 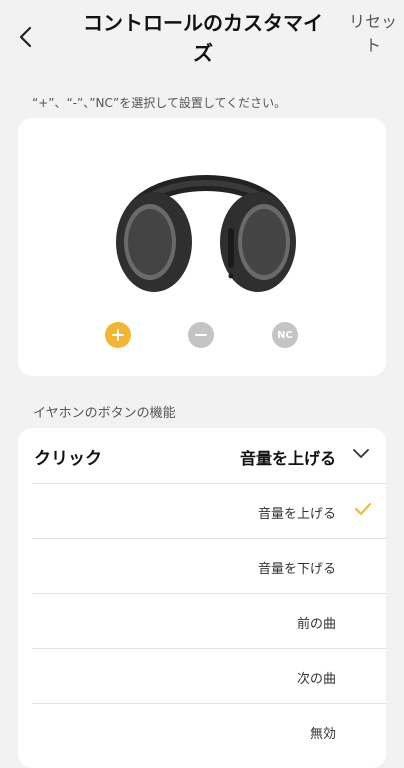 I want to click on header: コントロールのカスタマイズ リセット, so click(x=202, y=40).